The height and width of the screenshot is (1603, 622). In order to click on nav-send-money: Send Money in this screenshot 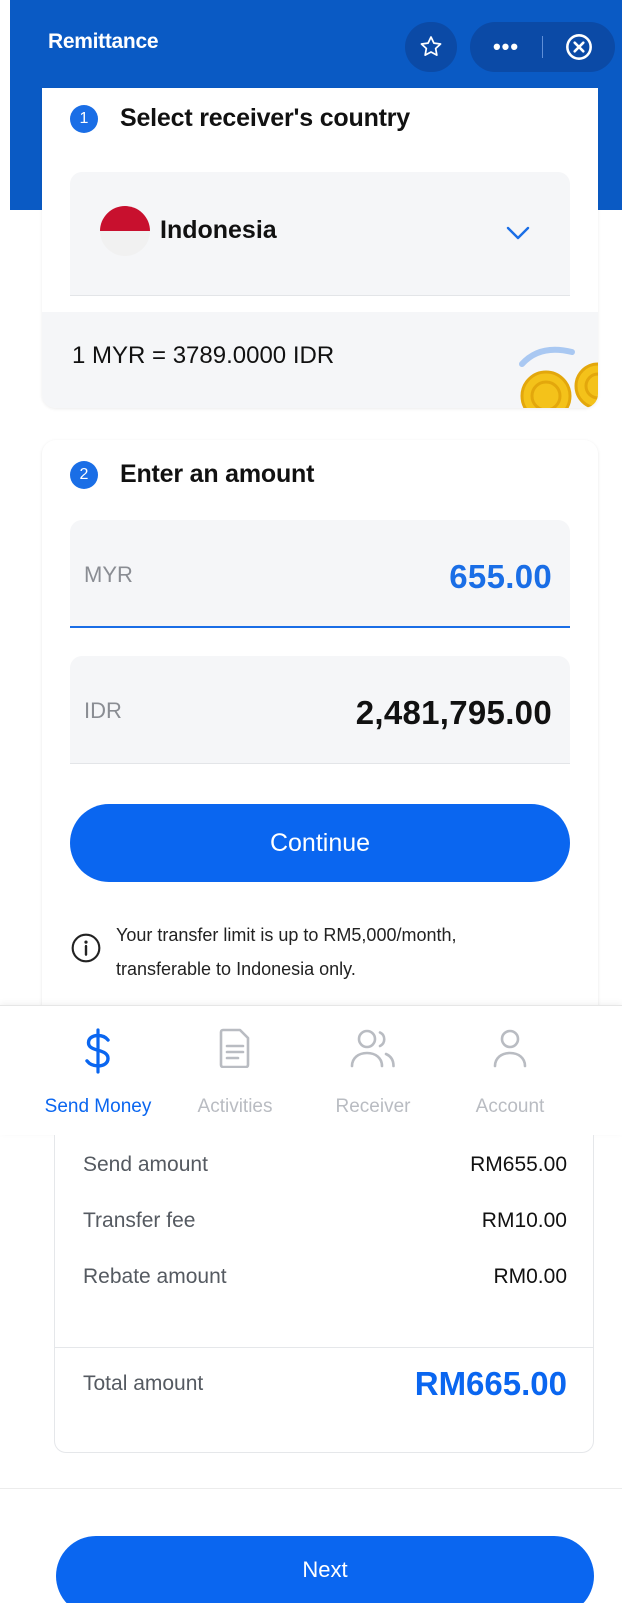, I will do `click(98, 1071)`.